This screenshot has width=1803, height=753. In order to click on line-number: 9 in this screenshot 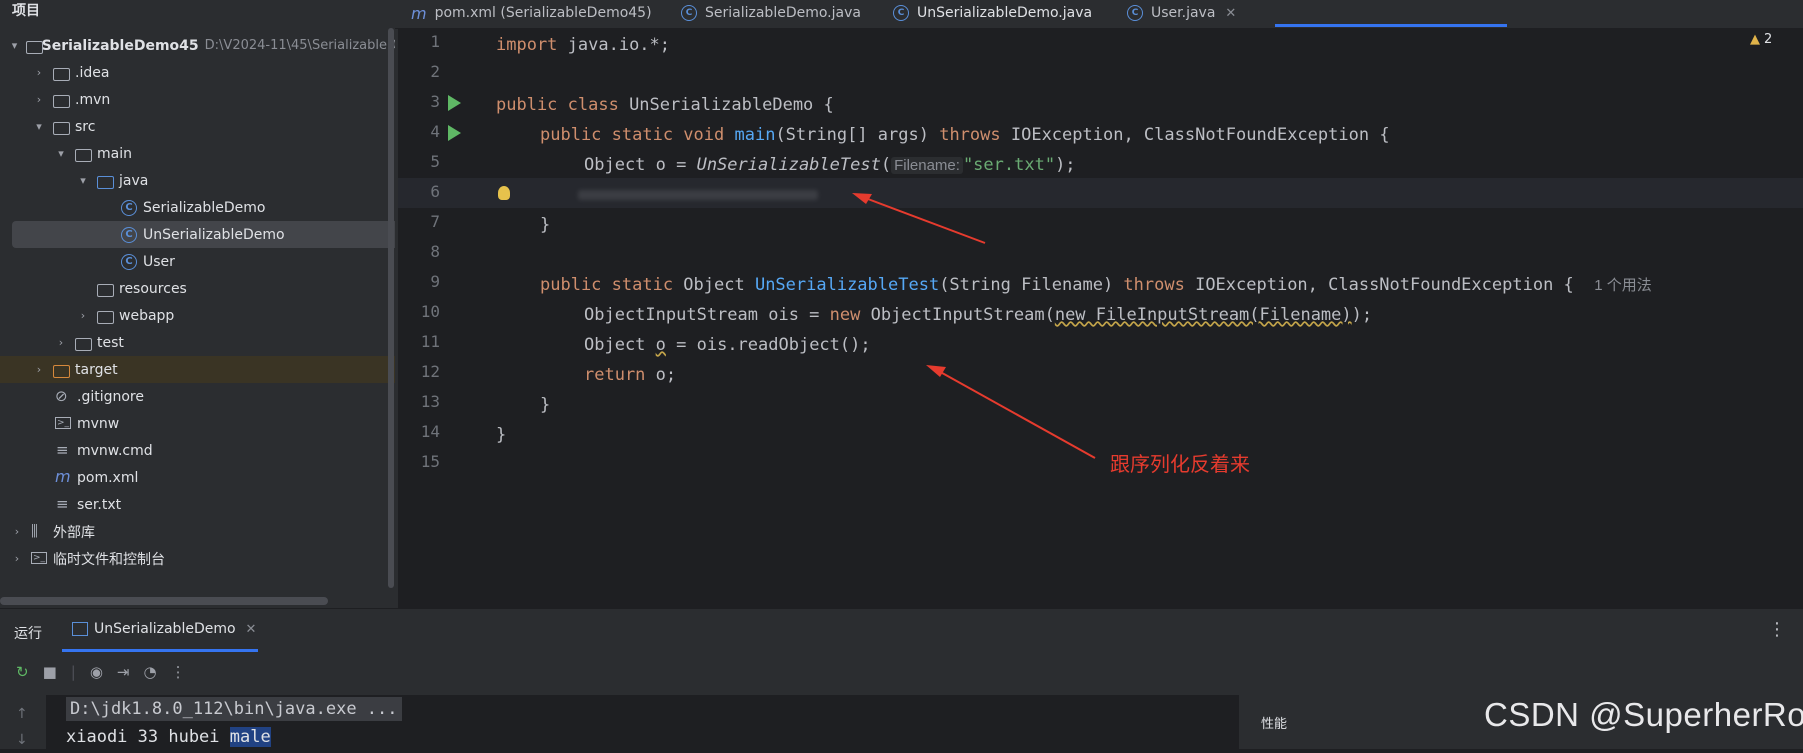, I will do `click(435, 281)`.